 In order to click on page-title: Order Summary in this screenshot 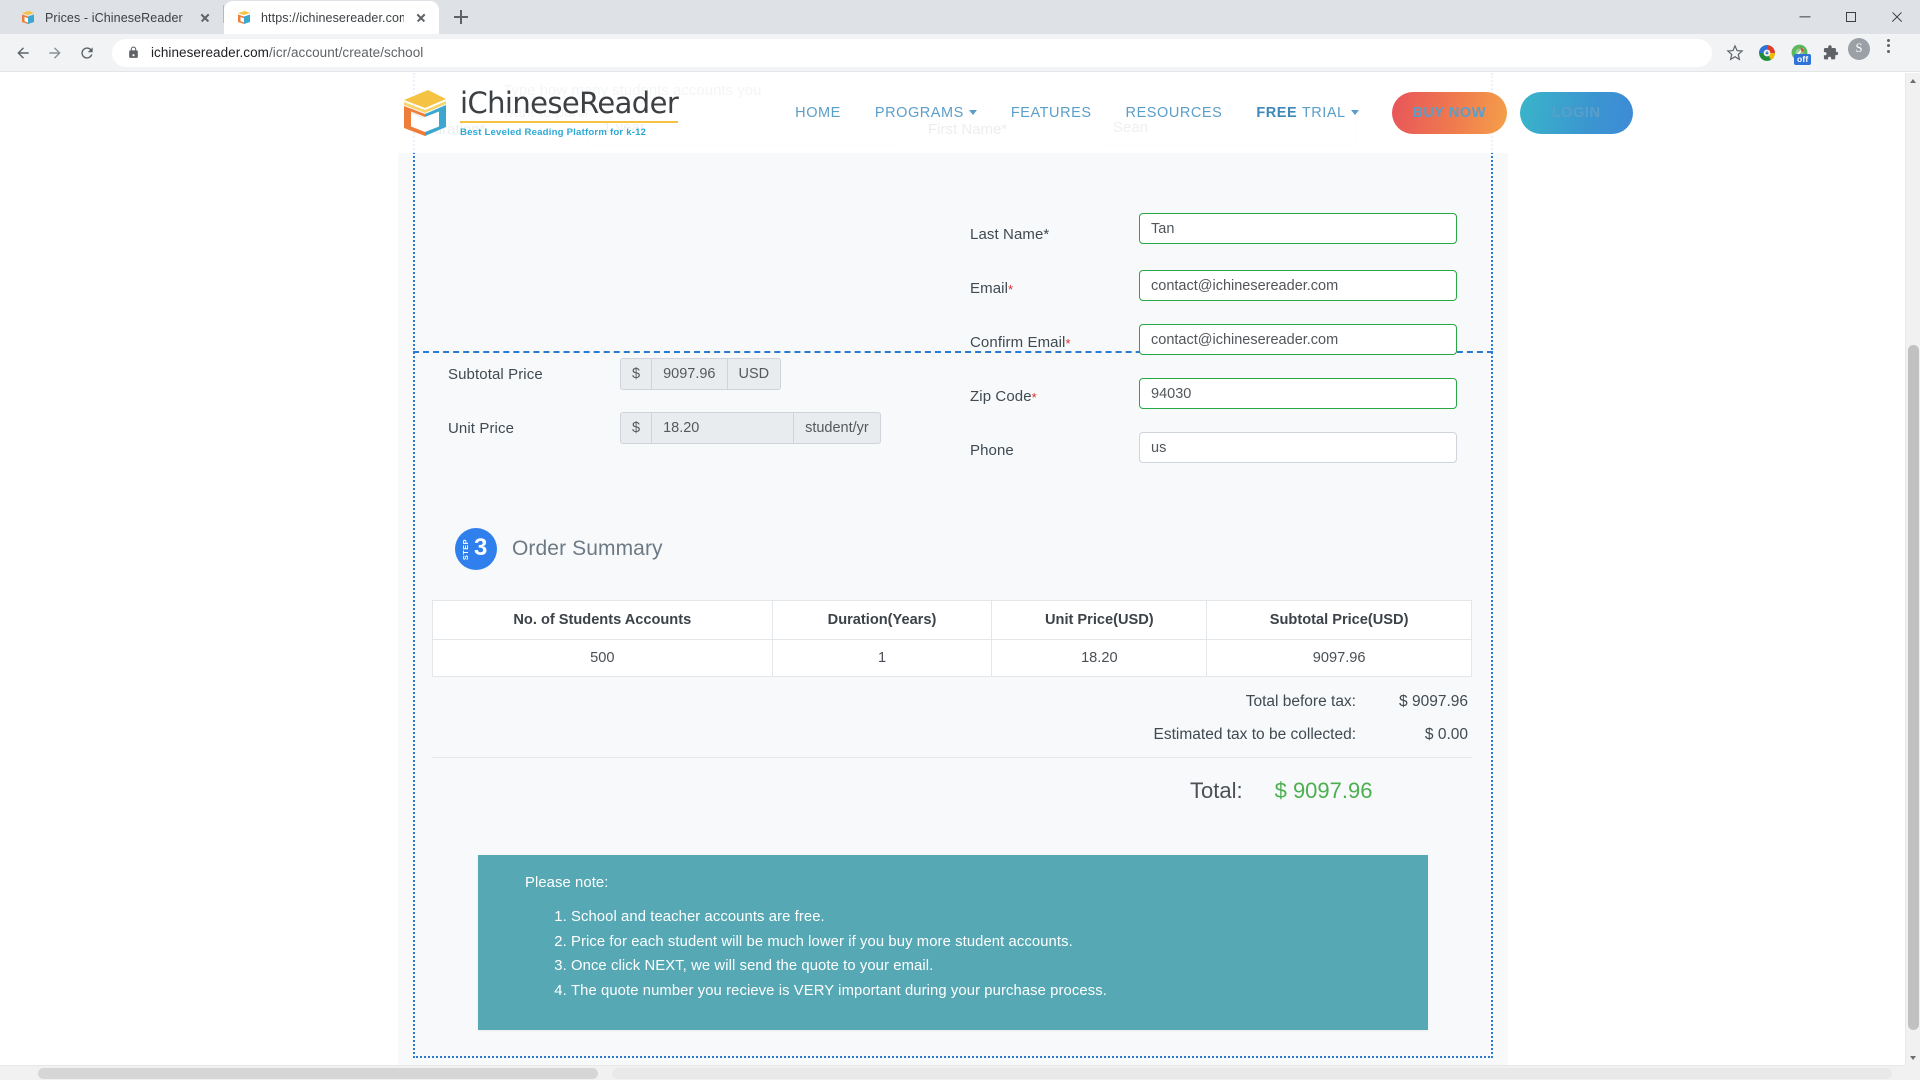, I will do `click(587, 548)`.